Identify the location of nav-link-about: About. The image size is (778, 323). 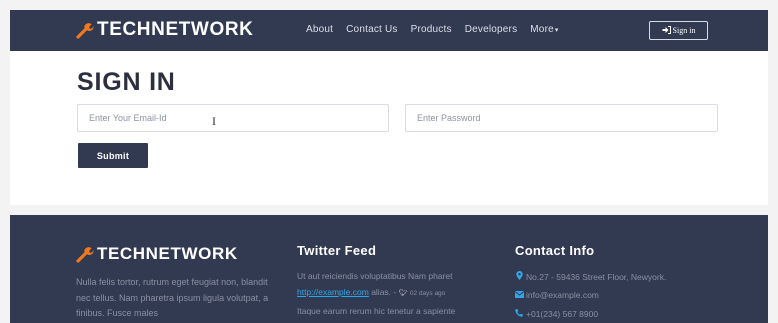
(319, 30).